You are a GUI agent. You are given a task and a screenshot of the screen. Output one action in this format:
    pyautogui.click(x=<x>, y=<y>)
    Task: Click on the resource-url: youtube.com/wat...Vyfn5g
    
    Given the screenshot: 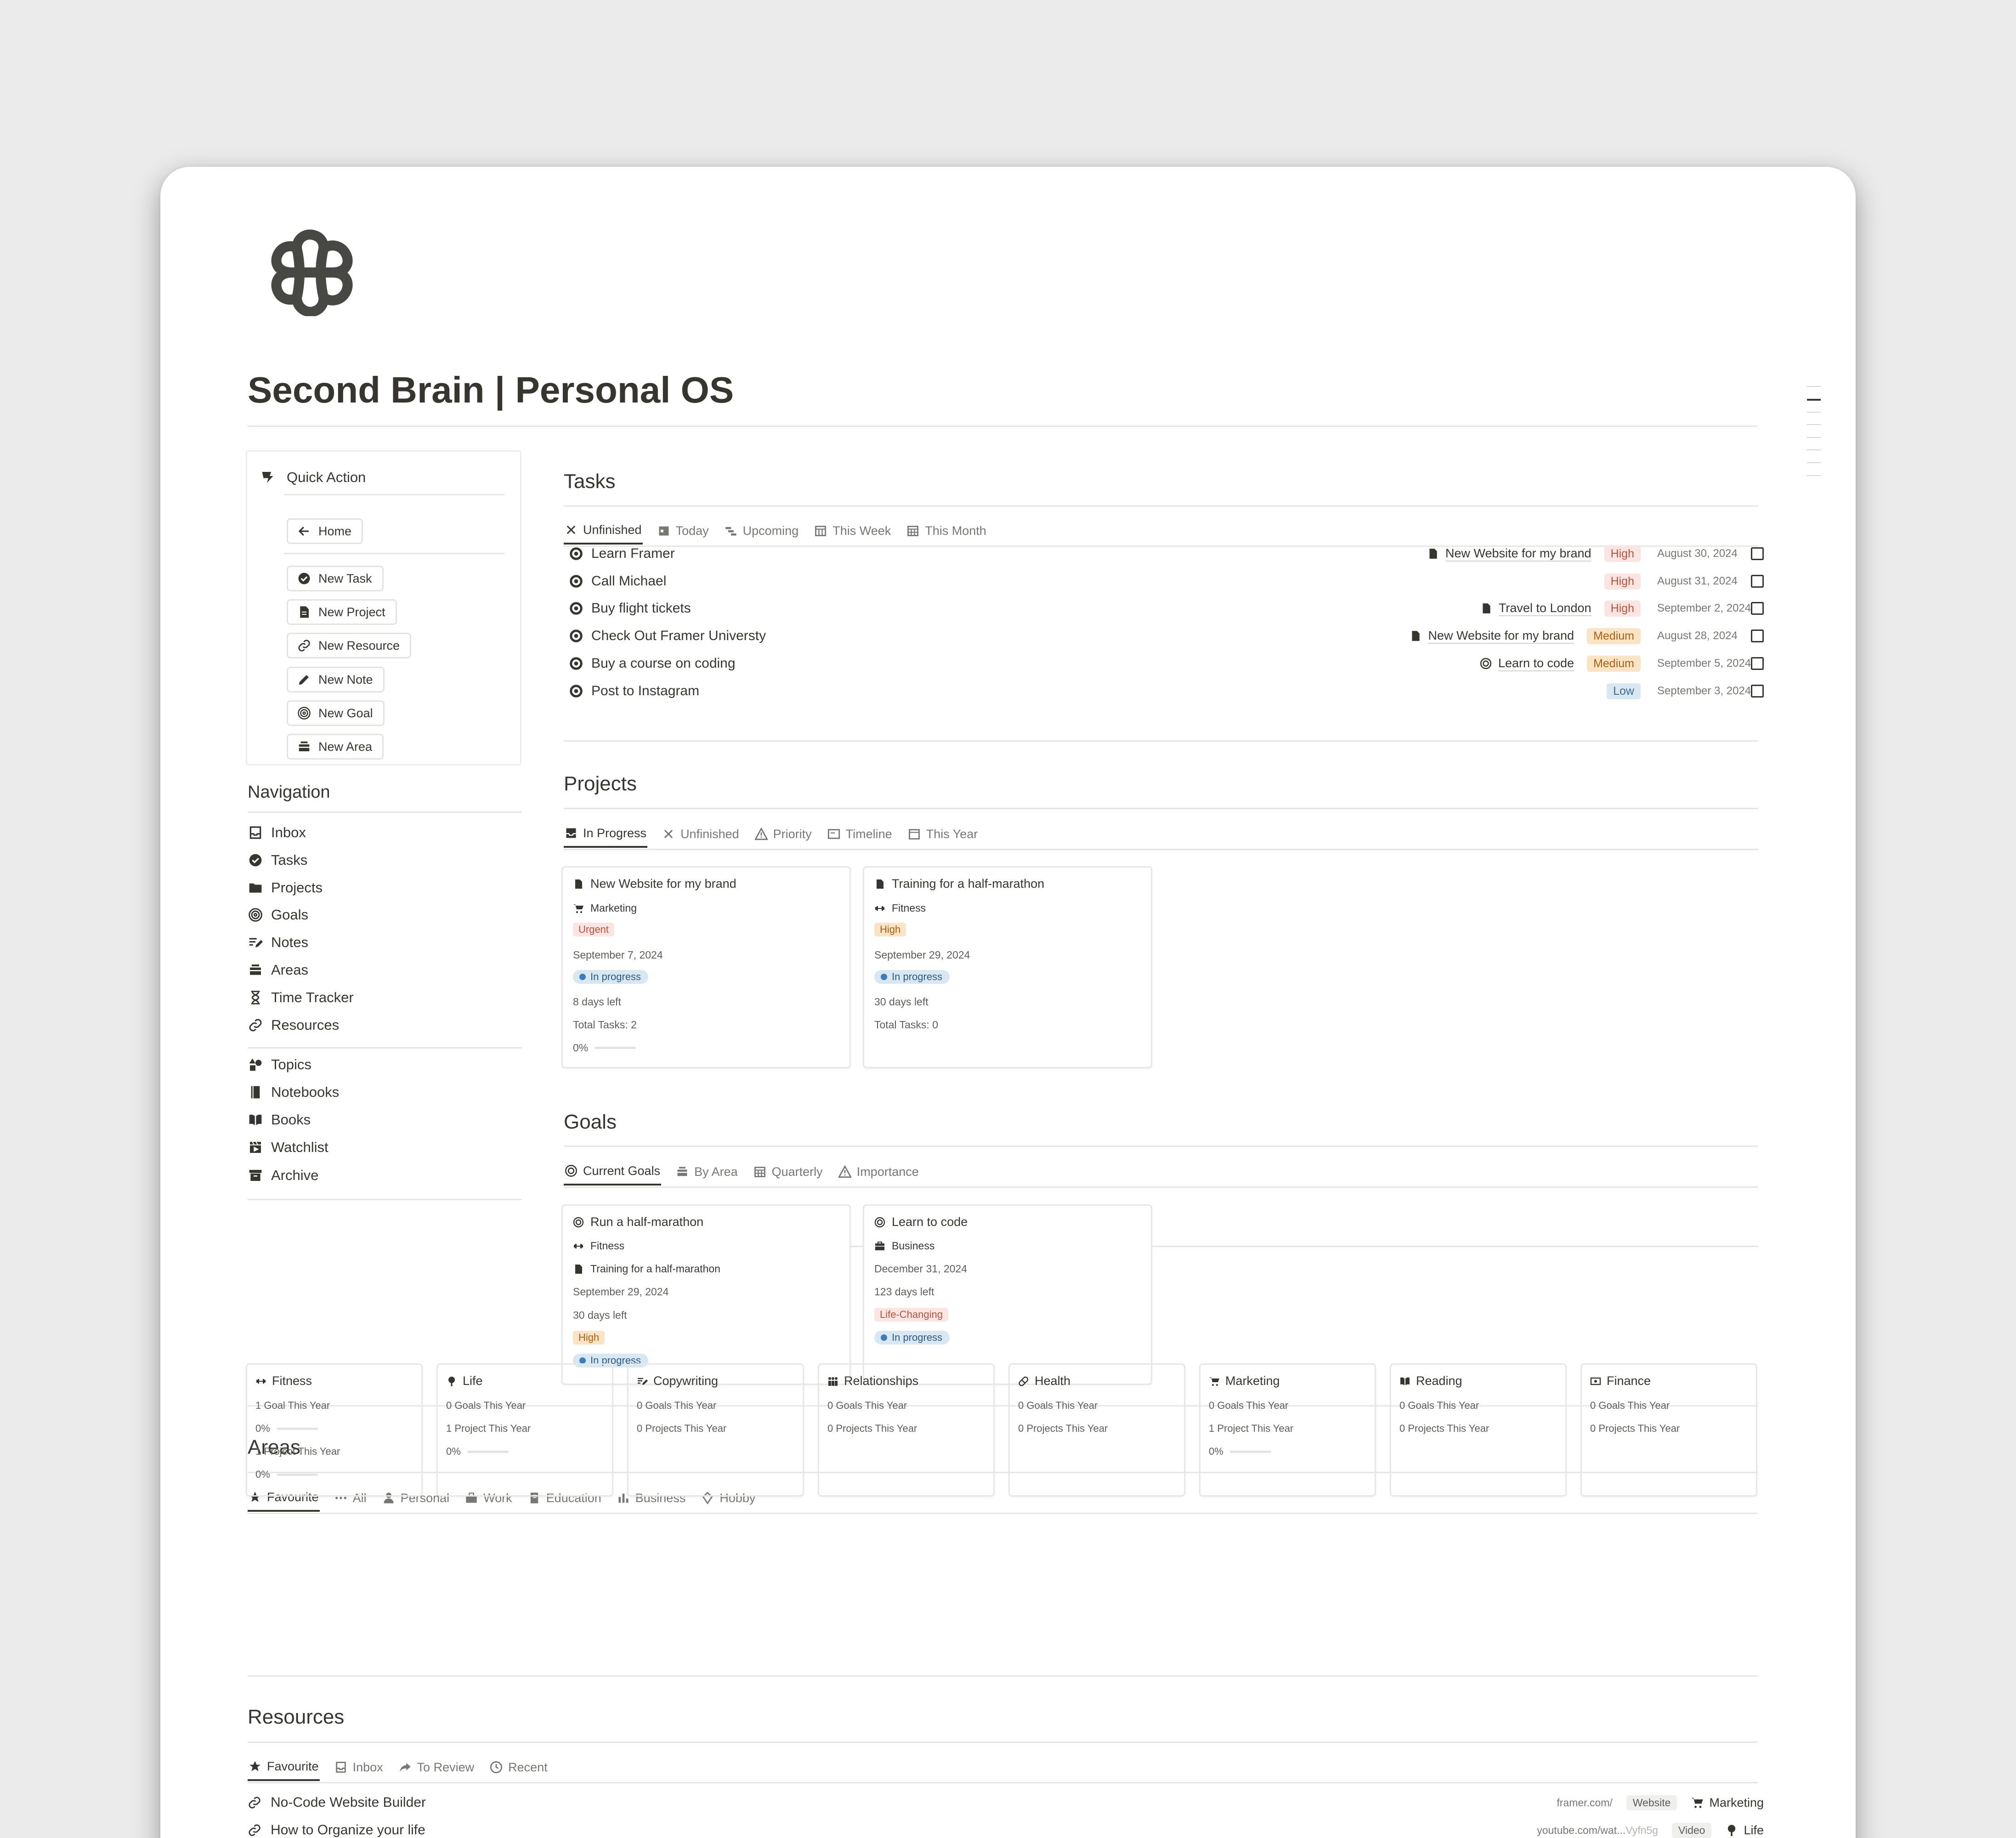 What is the action you would take?
    pyautogui.click(x=1597, y=1830)
    